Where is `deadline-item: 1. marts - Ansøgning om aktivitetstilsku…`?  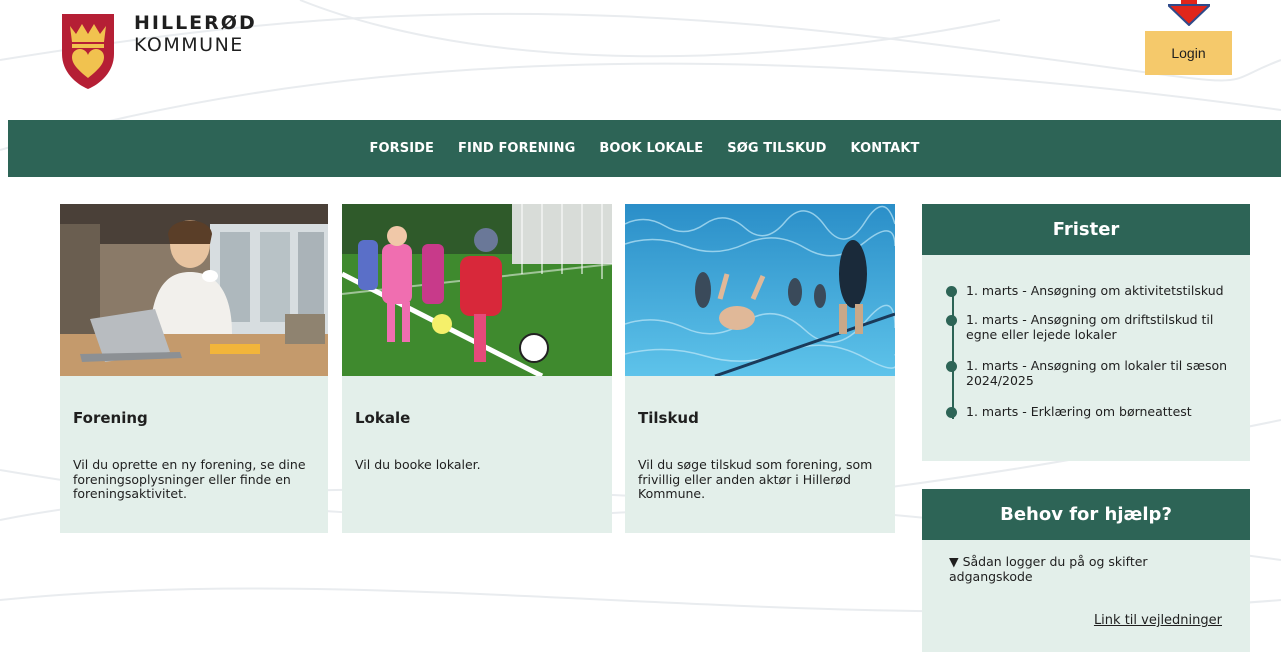 deadline-item: 1. marts - Ansøgning om aktivitetstilsku… is located at coordinates (1088, 291).